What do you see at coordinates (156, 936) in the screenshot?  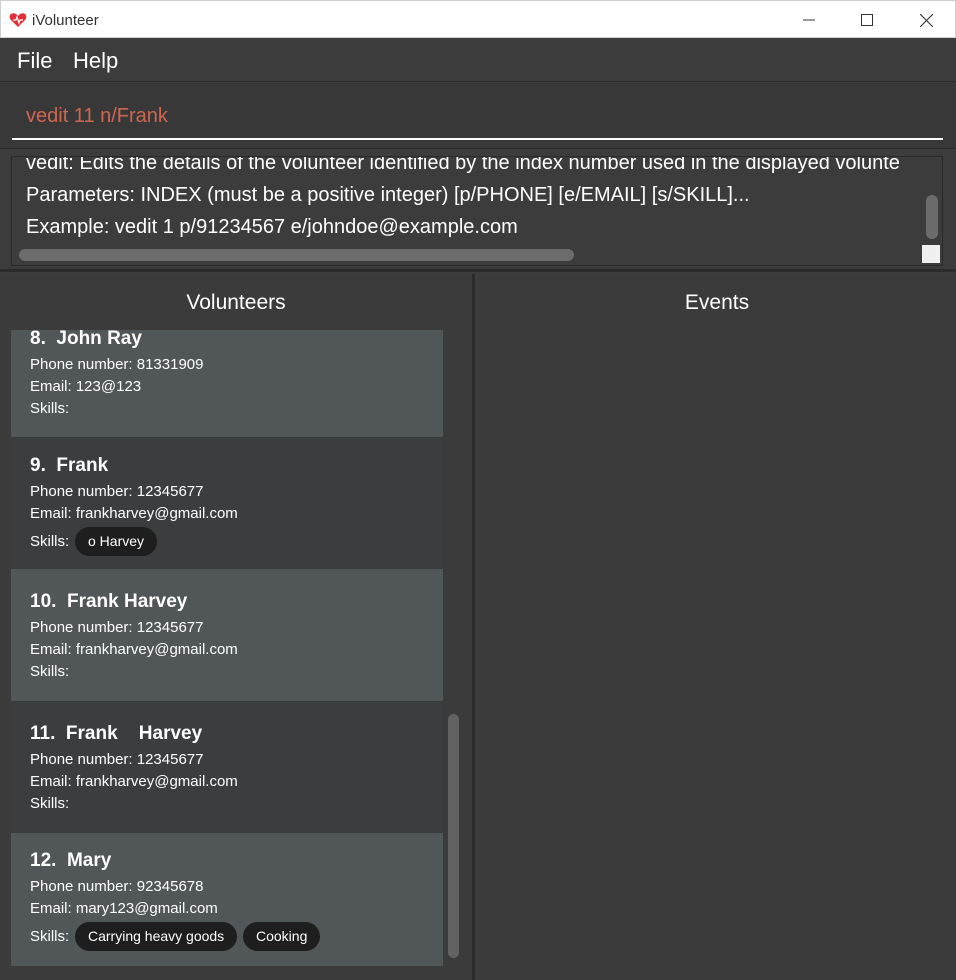 I see `skill-tag: Carrying heavy goods` at bounding box center [156, 936].